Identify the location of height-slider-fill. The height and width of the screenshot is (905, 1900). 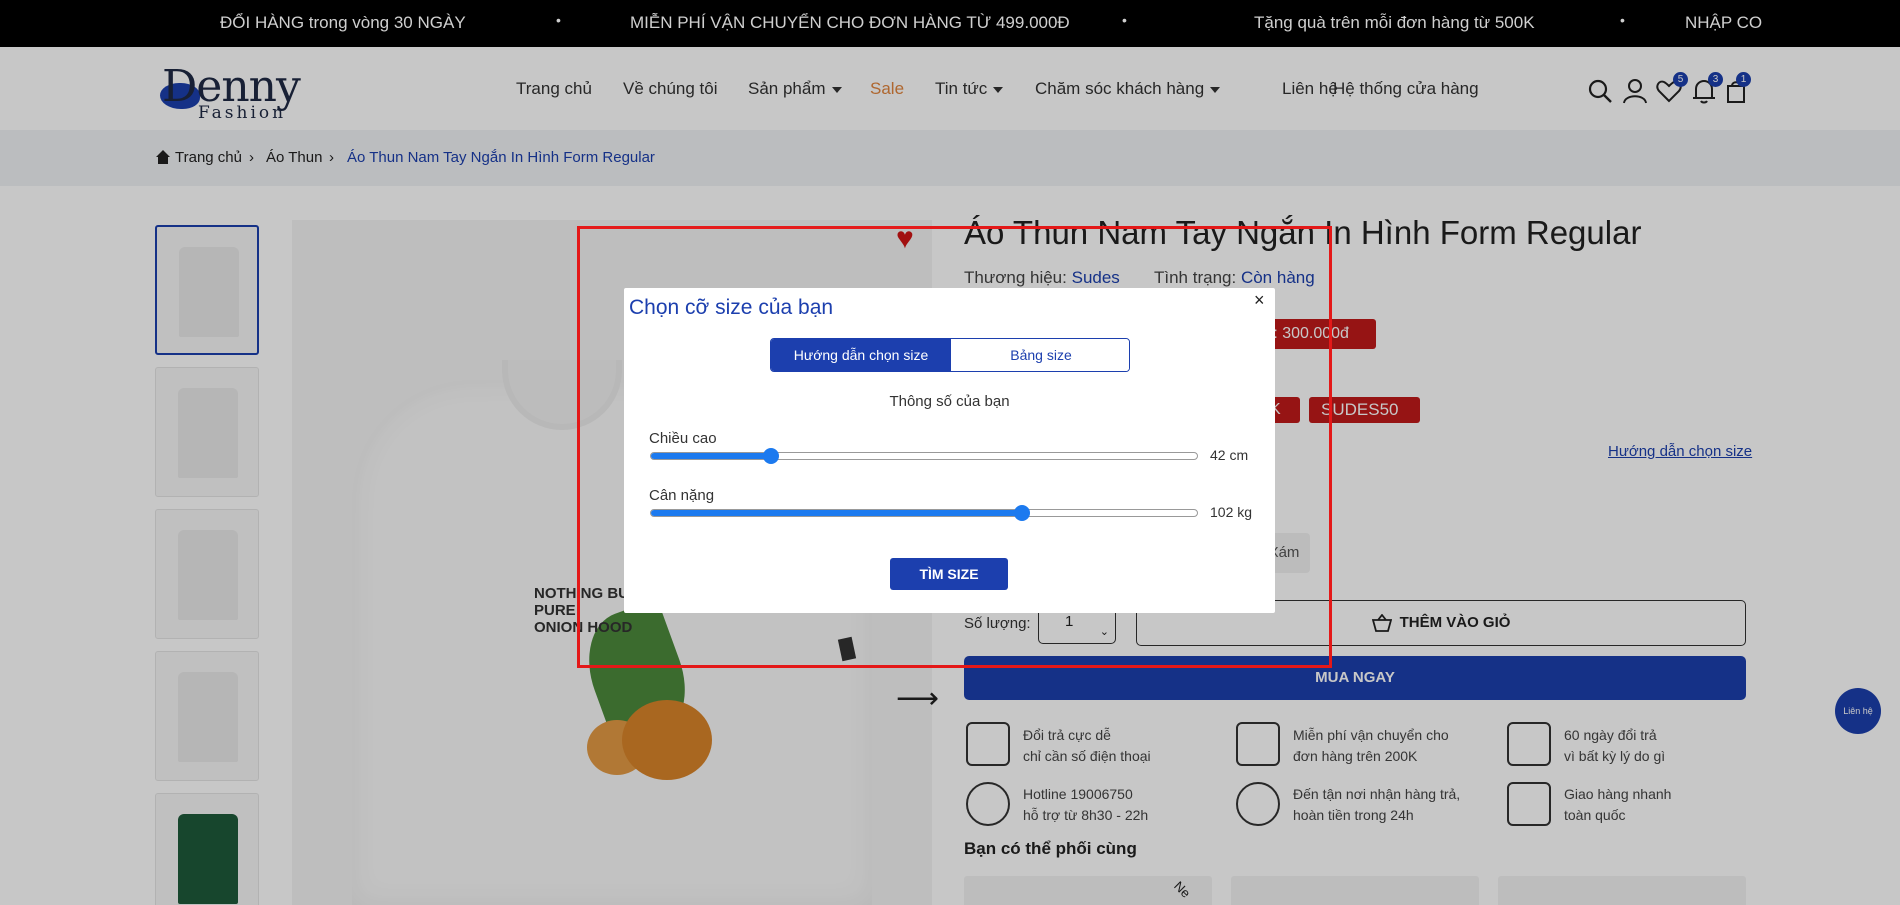
(711, 456).